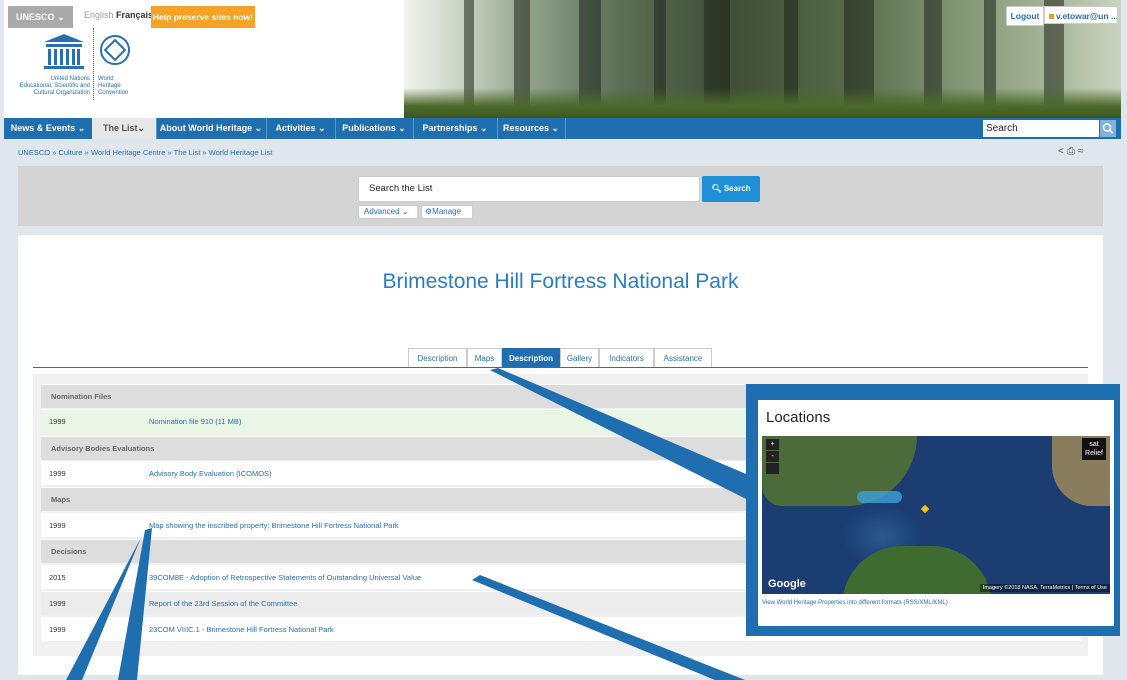  What do you see at coordinates (608, 627) in the screenshot?
I see `arrow-down-decision` at bounding box center [608, 627].